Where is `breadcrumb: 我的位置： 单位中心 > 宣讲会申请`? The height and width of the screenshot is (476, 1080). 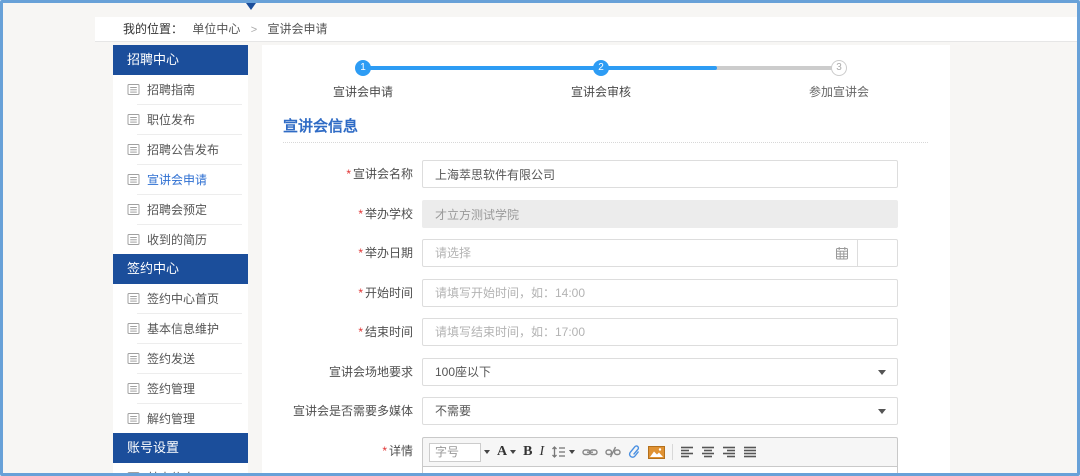
breadcrumb: 我的位置： 单位中心 > 宣讲会申请 is located at coordinates (586, 29).